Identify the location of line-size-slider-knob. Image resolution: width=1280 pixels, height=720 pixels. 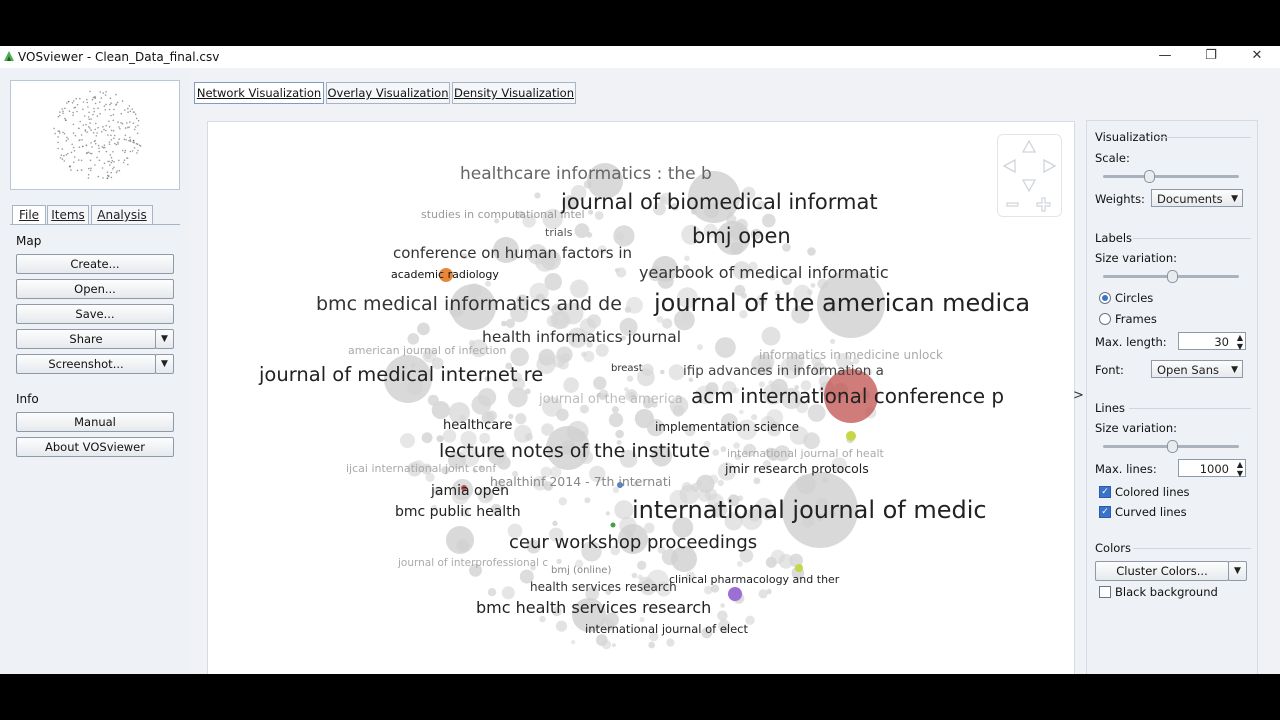
(1172, 446).